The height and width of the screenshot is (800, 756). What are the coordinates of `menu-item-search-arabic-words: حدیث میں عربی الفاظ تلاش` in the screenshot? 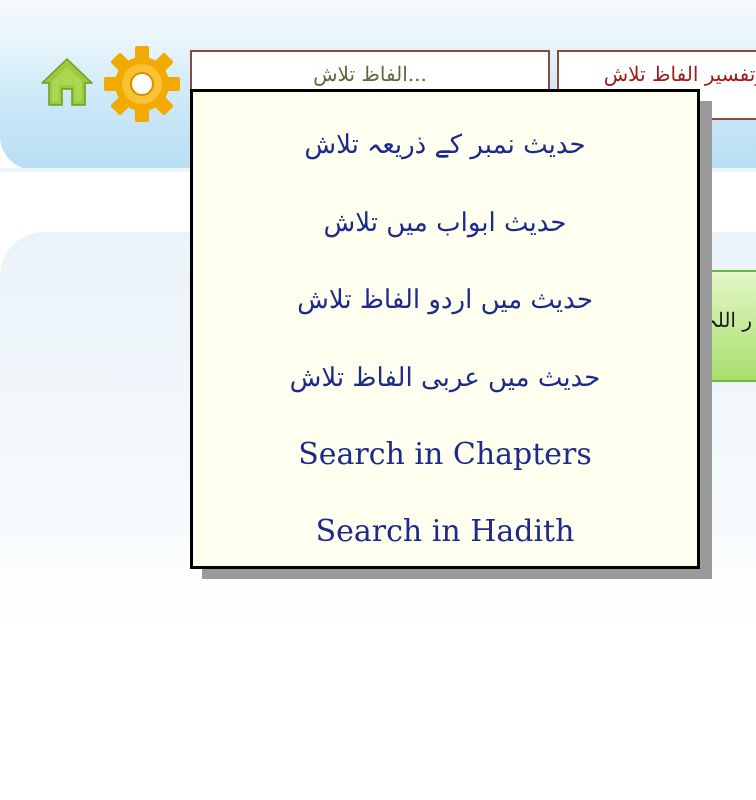 It's located at (445, 378).